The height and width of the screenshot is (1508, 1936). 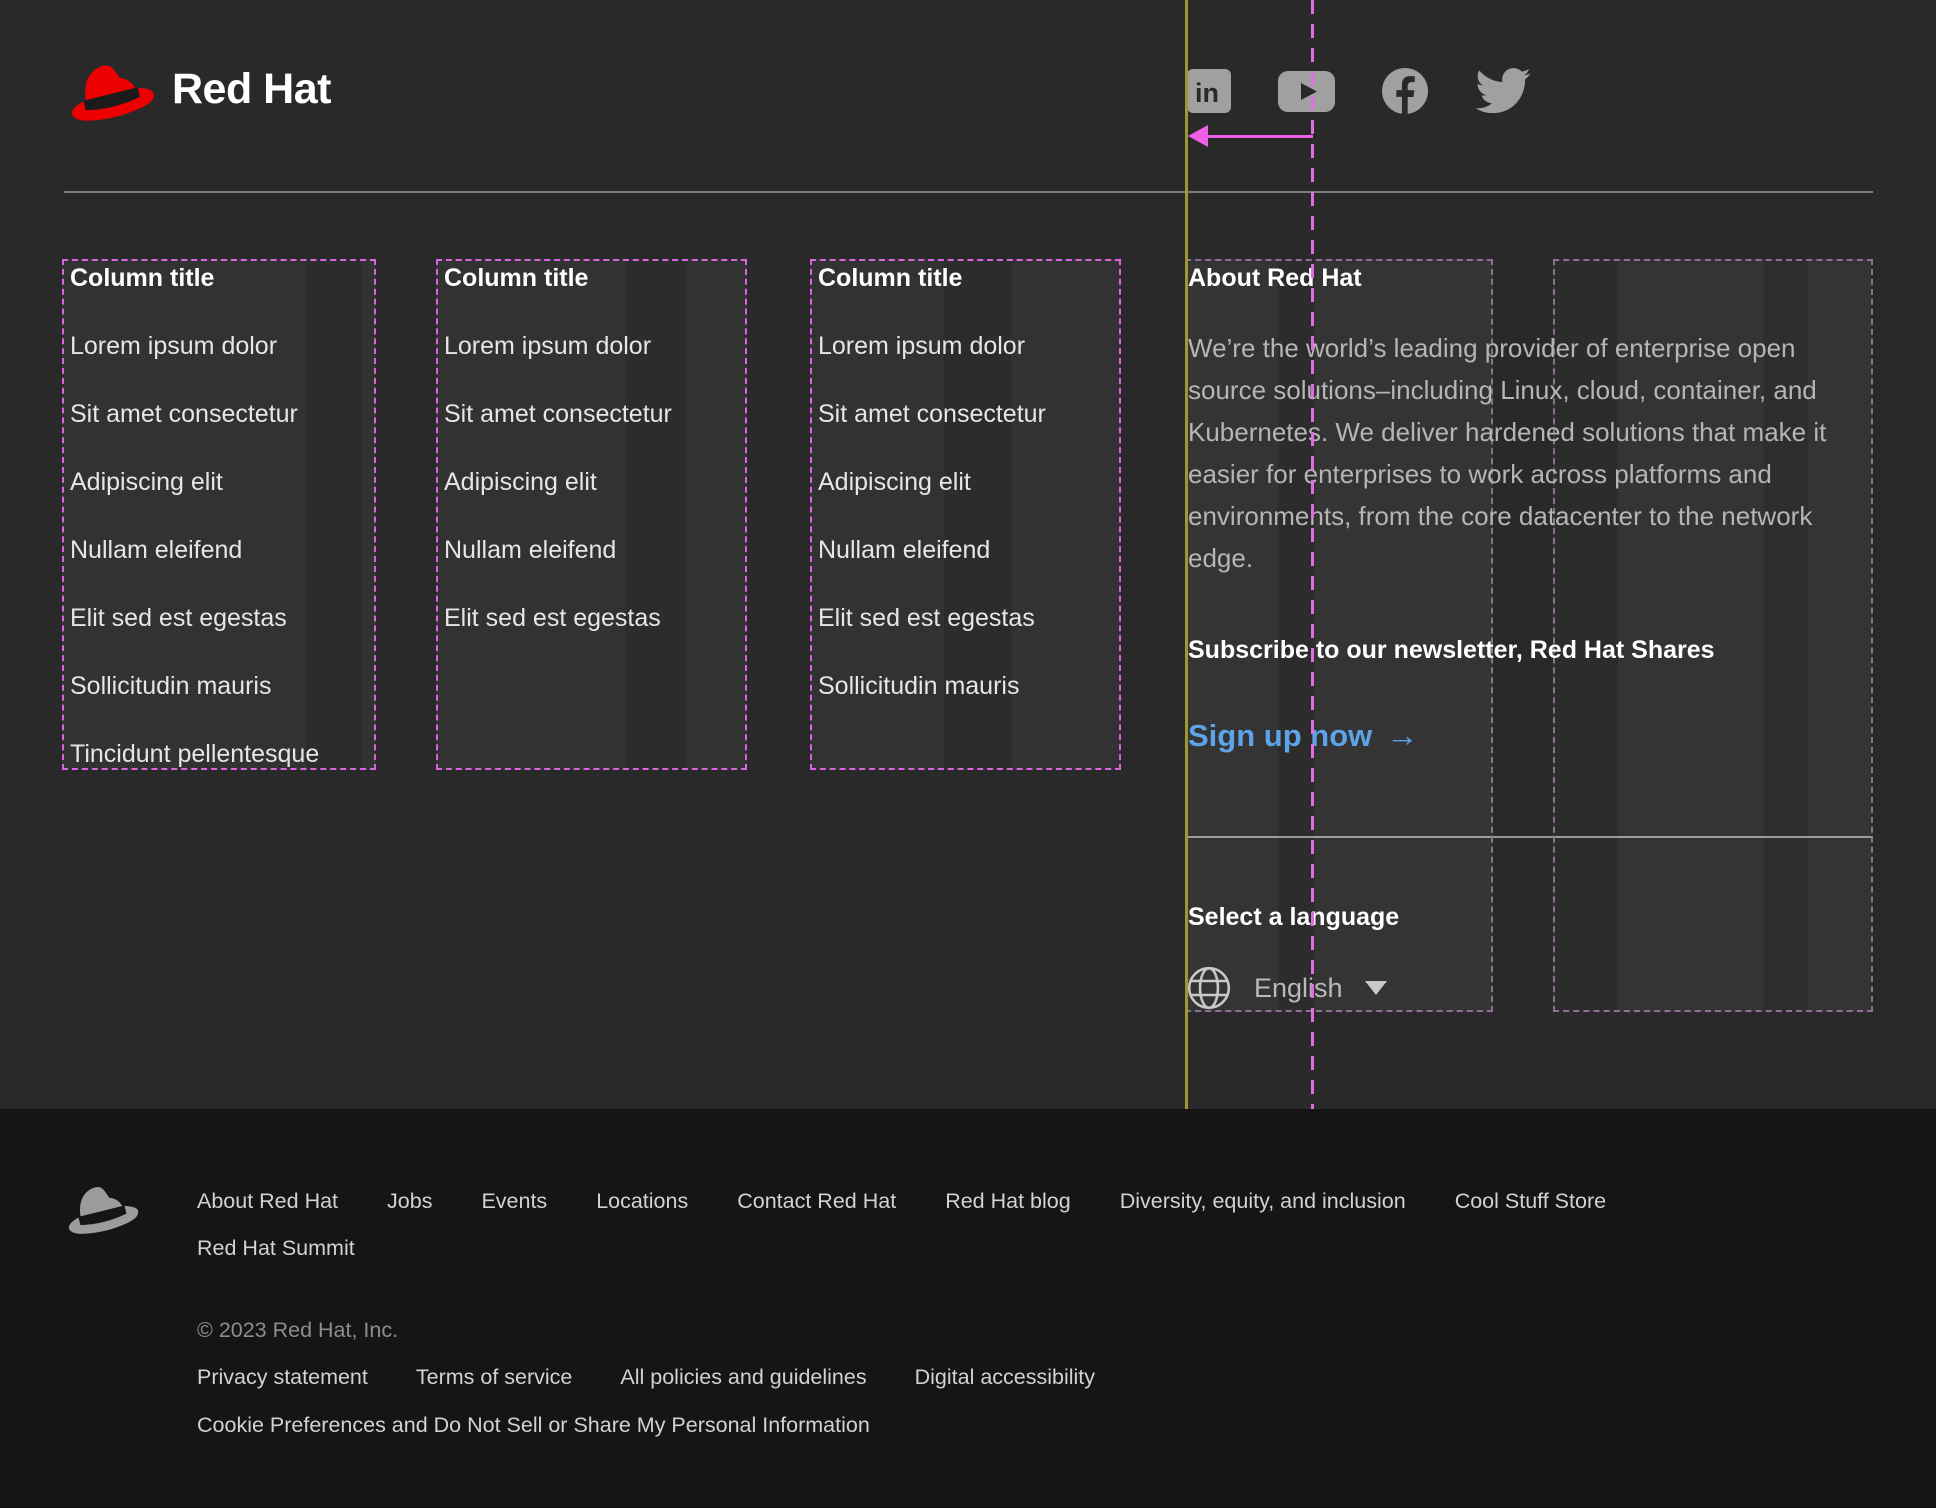 I want to click on language-selector: English, so click(x=1286, y=988).